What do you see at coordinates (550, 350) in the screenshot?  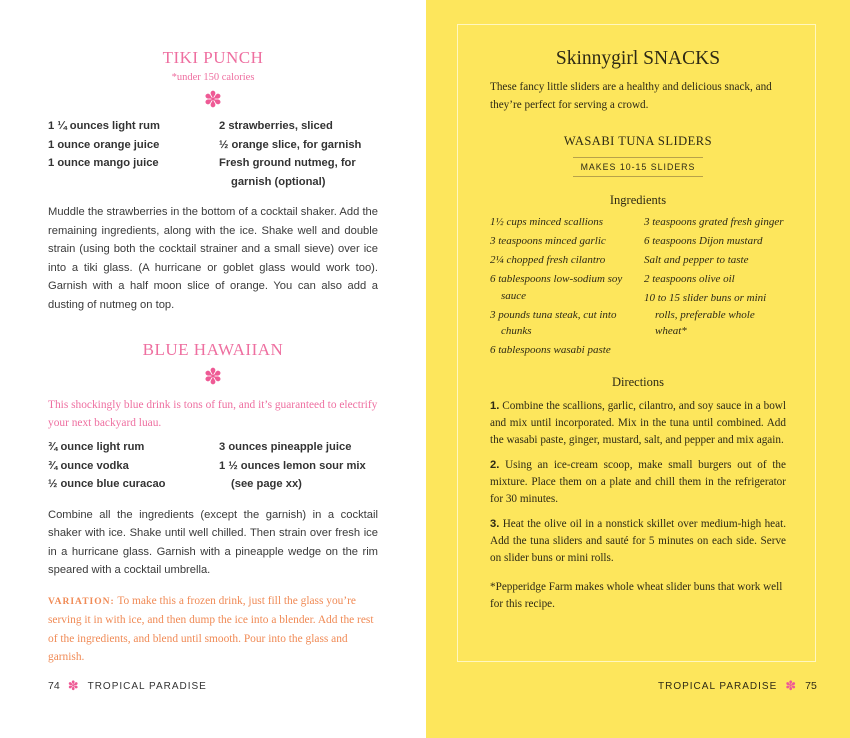 I see `ingredient: 6 tablespoons wasabi paste` at bounding box center [550, 350].